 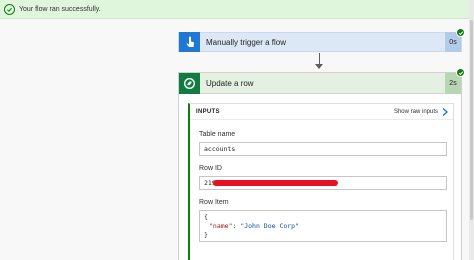 I want to click on table-name-field: accounts, so click(x=323, y=149).